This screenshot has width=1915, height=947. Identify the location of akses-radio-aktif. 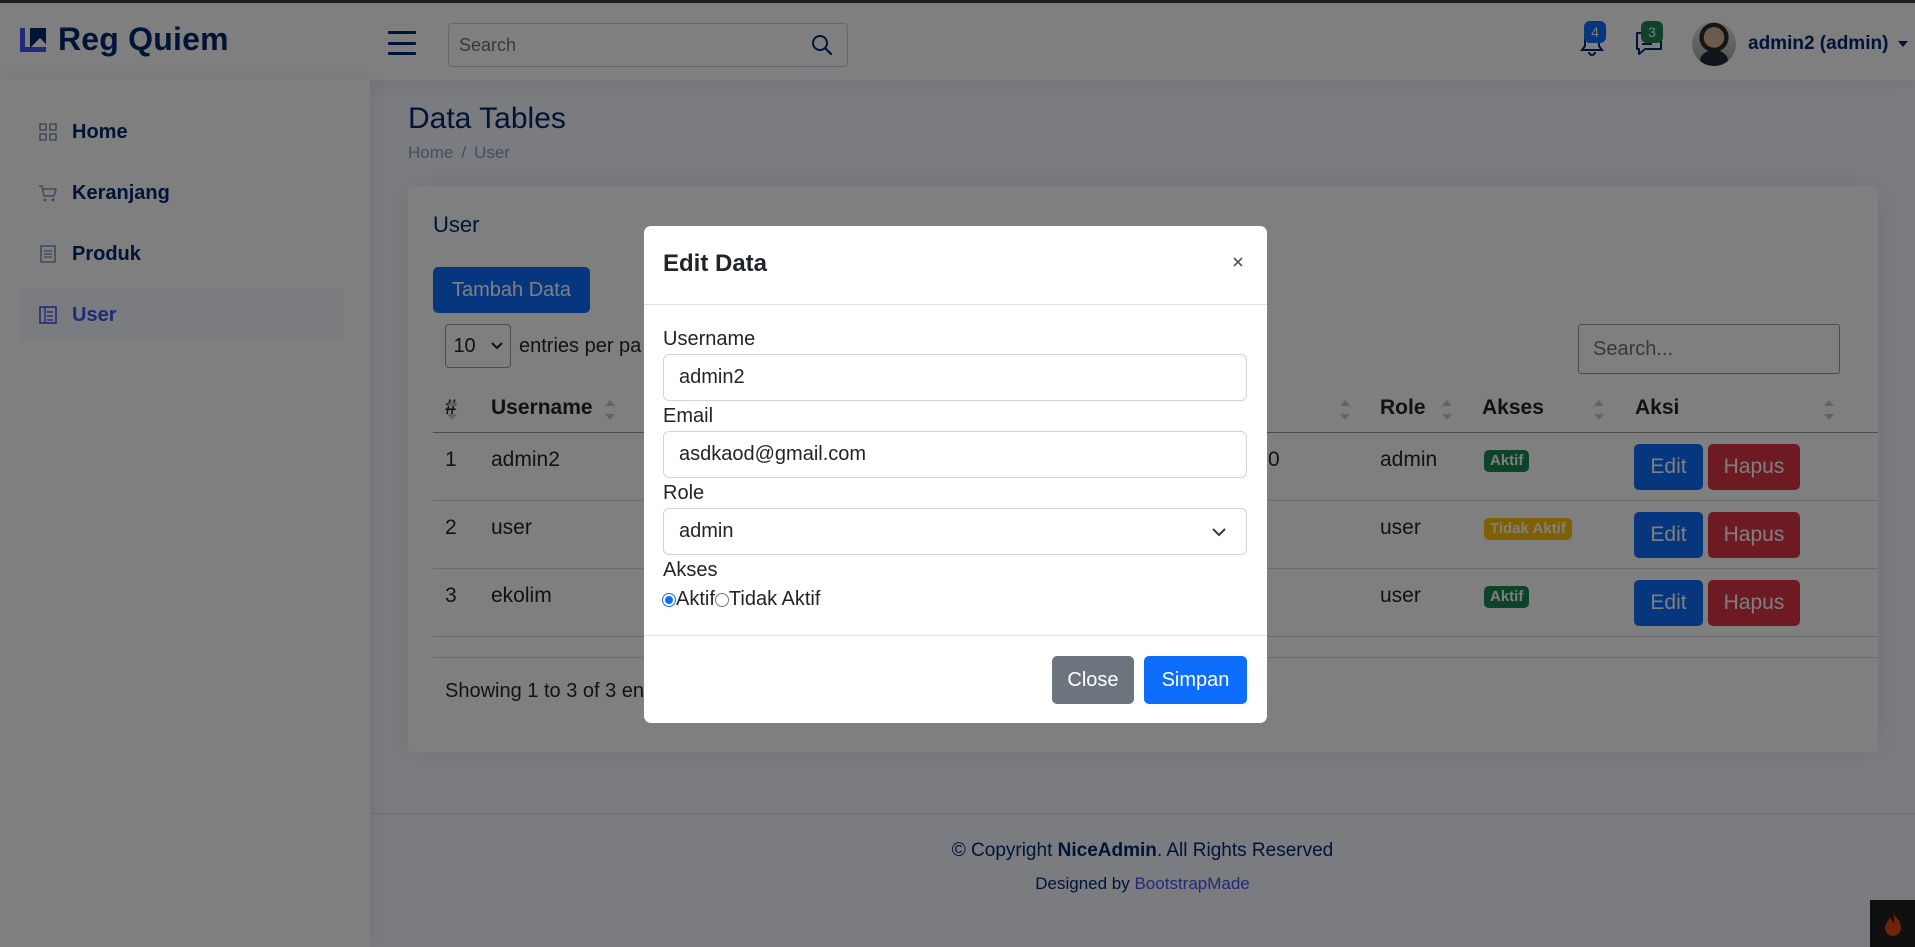
(669, 599).